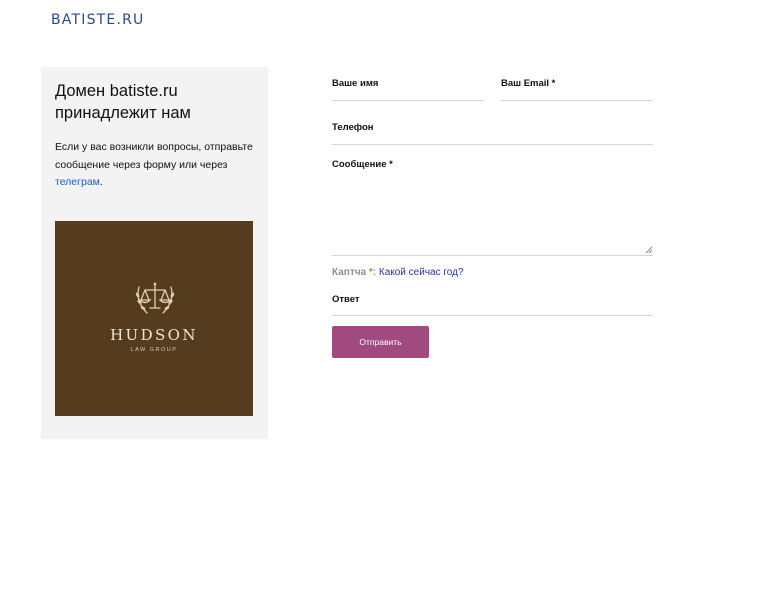 This screenshot has height=600, width=760. What do you see at coordinates (362, 164) in the screenshot?
I see `message-label: Сообщение *` at bounding box center [362, 164].